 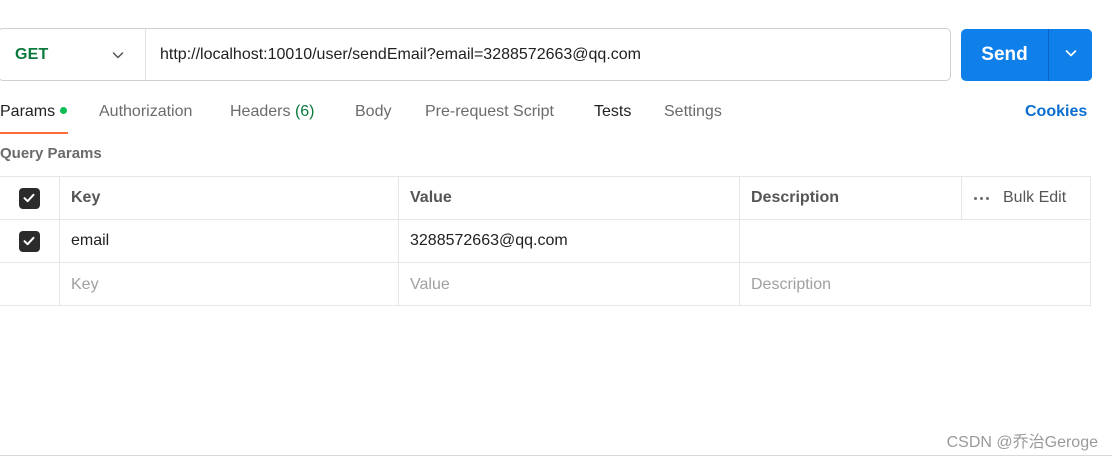 What do you see at coordinates (28, 111) in the screenshot?
I see `tab-label: Params` at bounding box center [28, 111].